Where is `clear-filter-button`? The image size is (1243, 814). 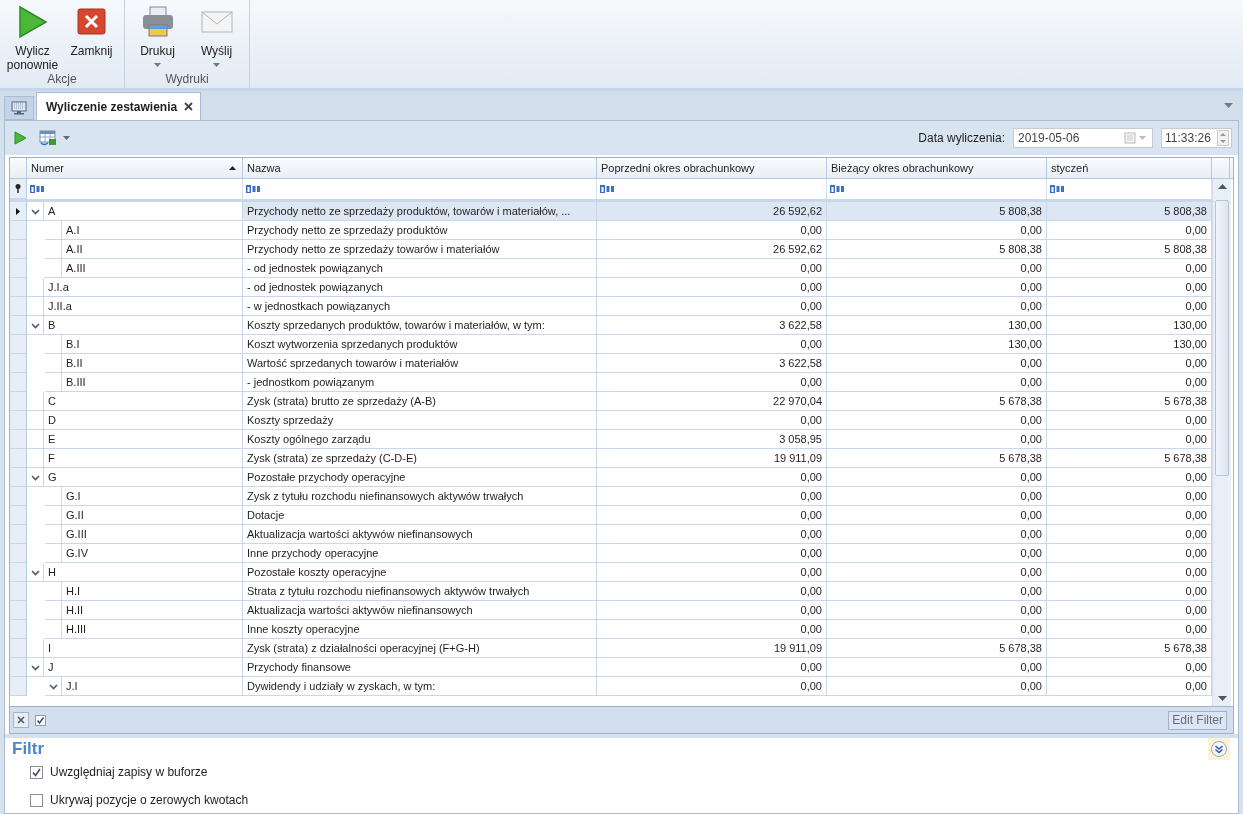 clear-filter-button is located at coordinates (21, 720).